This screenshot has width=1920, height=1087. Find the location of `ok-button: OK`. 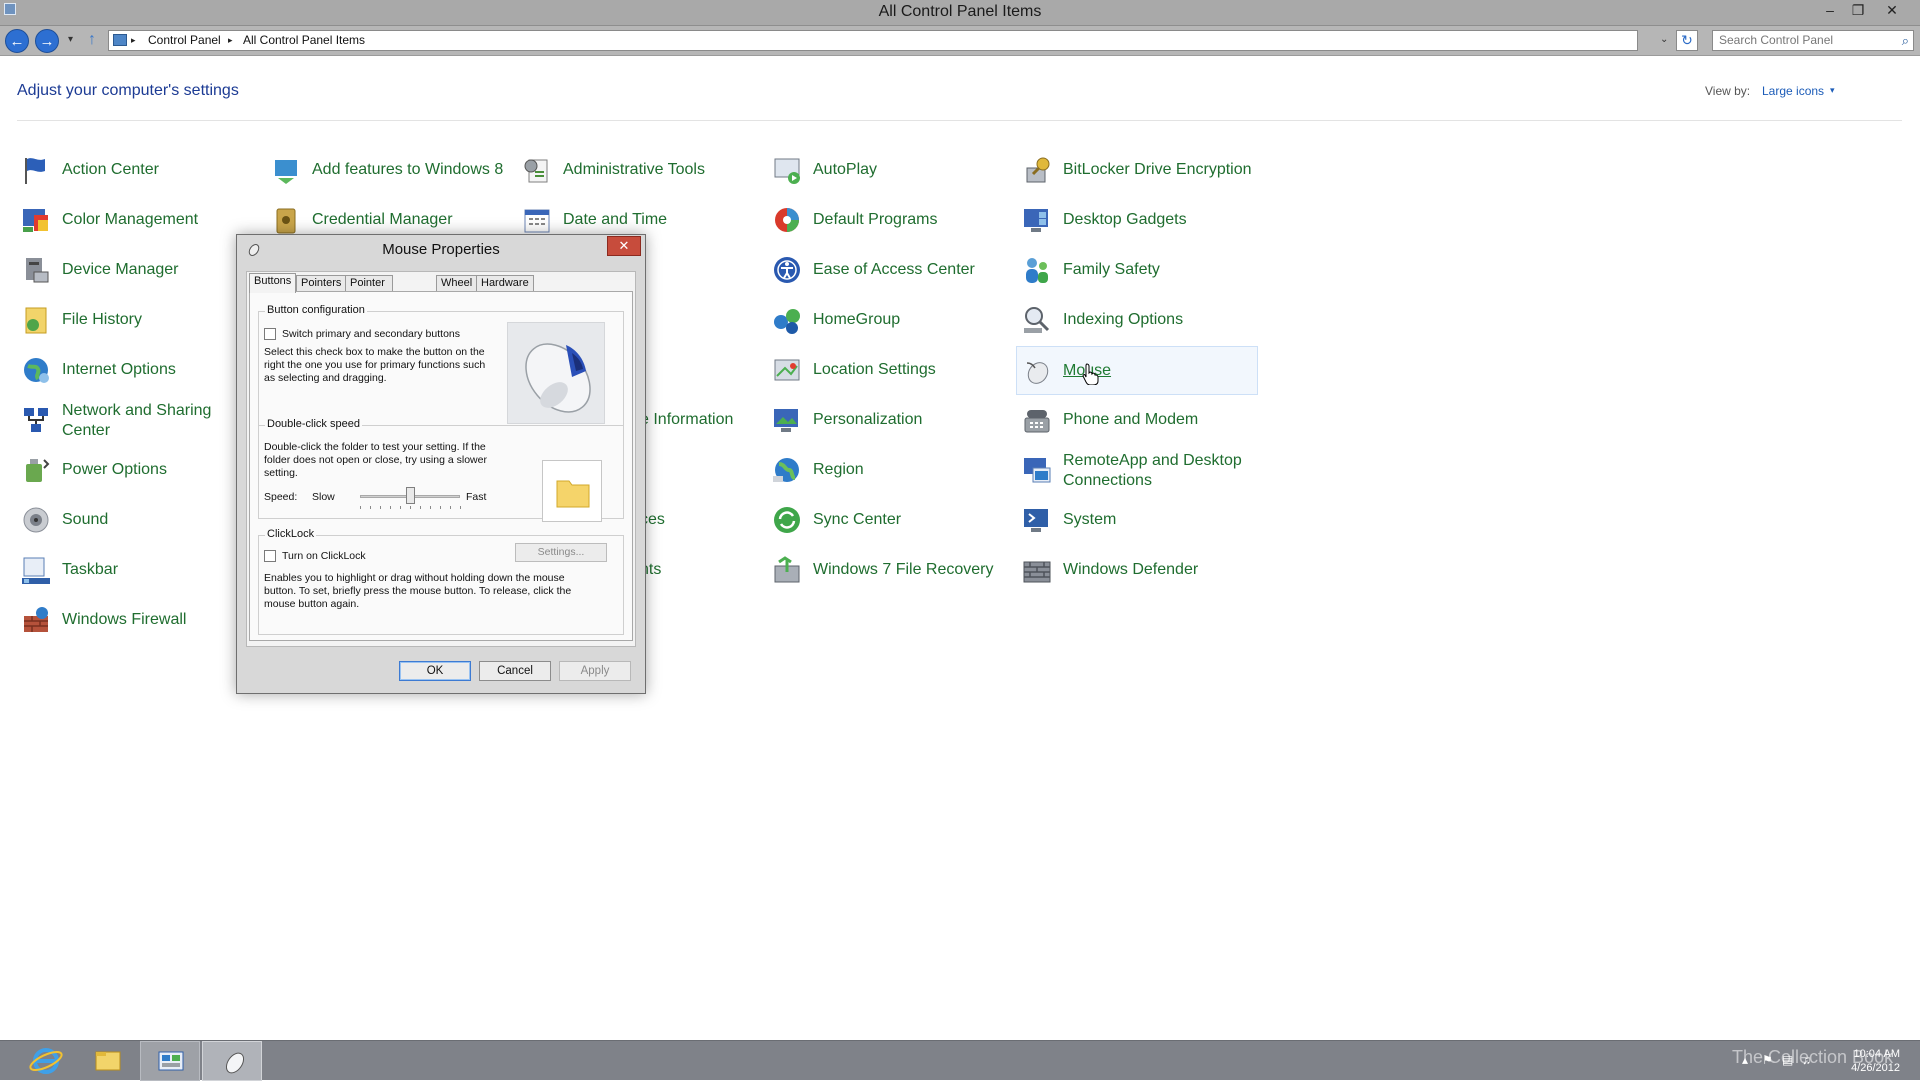

ok-button: OK is located at coordinates (435, 671).